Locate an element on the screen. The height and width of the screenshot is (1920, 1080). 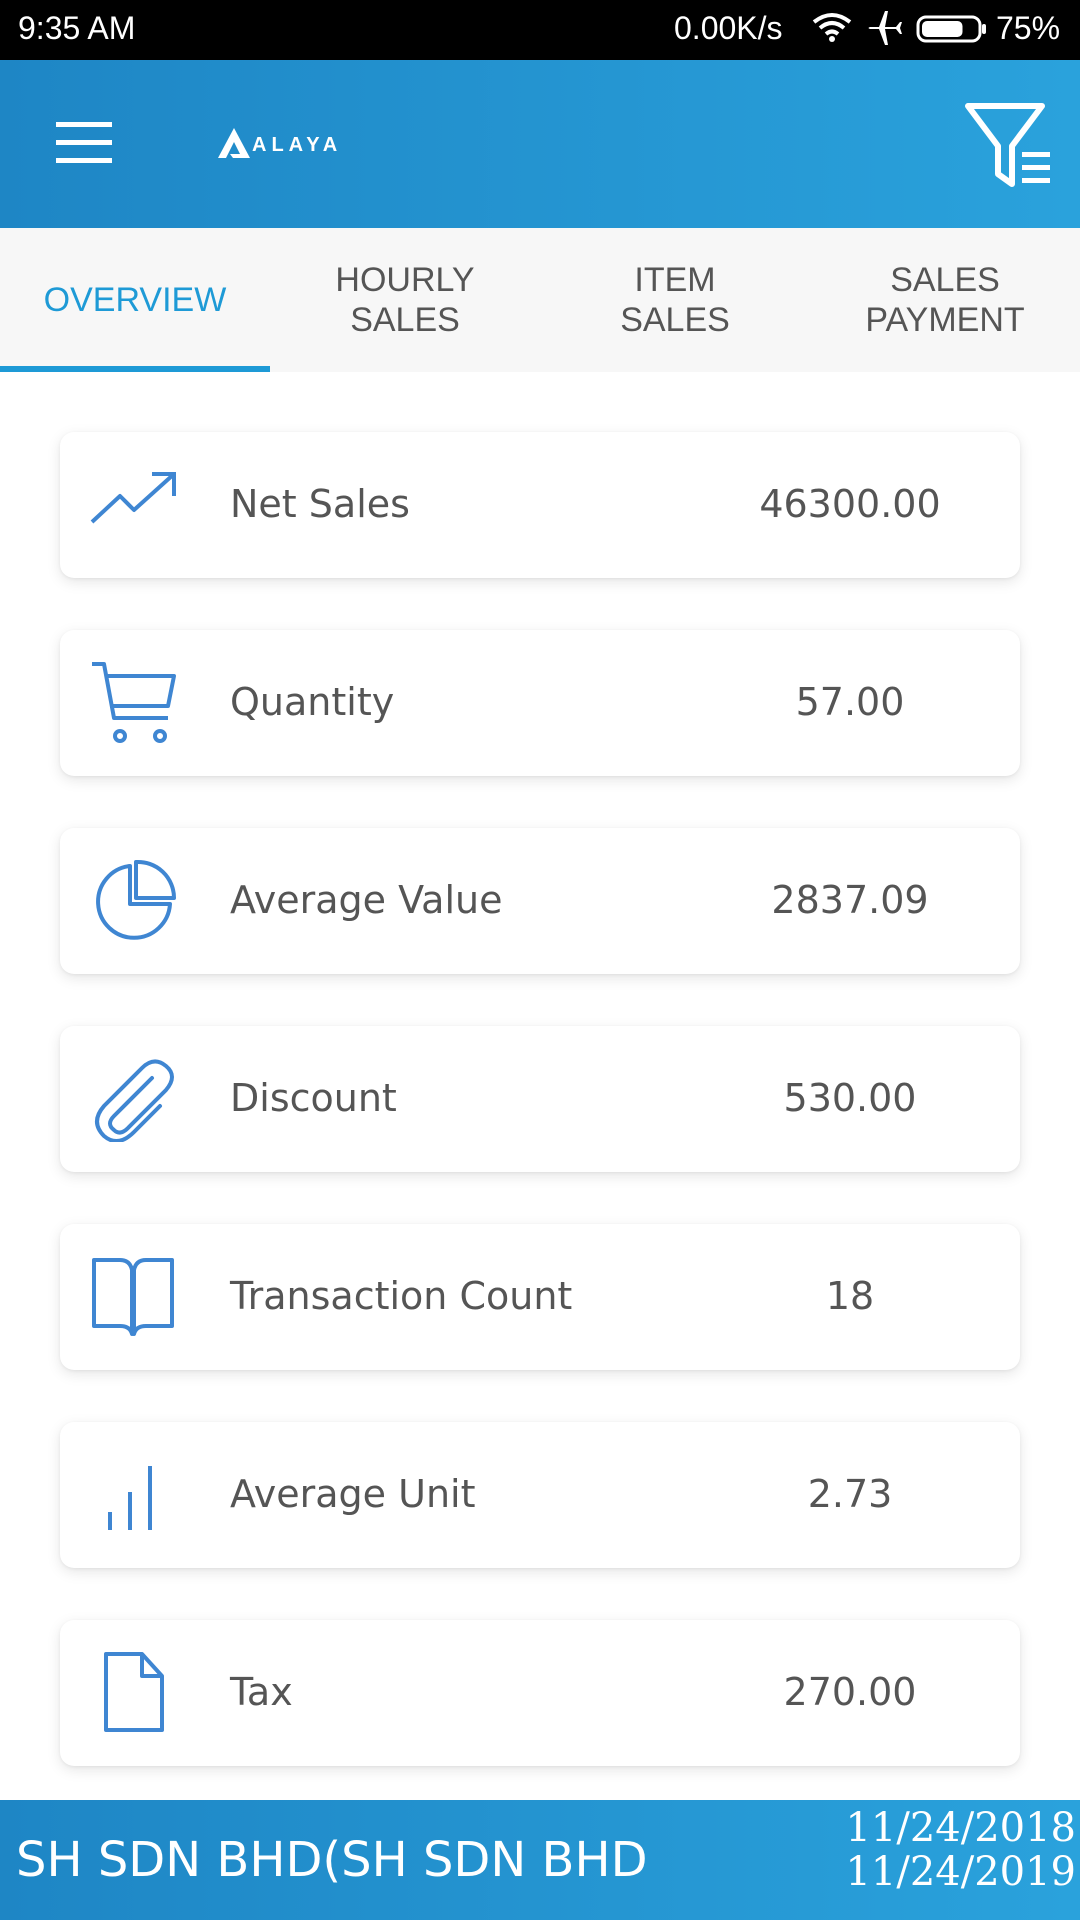
metric-value: 270.00 is located at coordinates (850, 1692).